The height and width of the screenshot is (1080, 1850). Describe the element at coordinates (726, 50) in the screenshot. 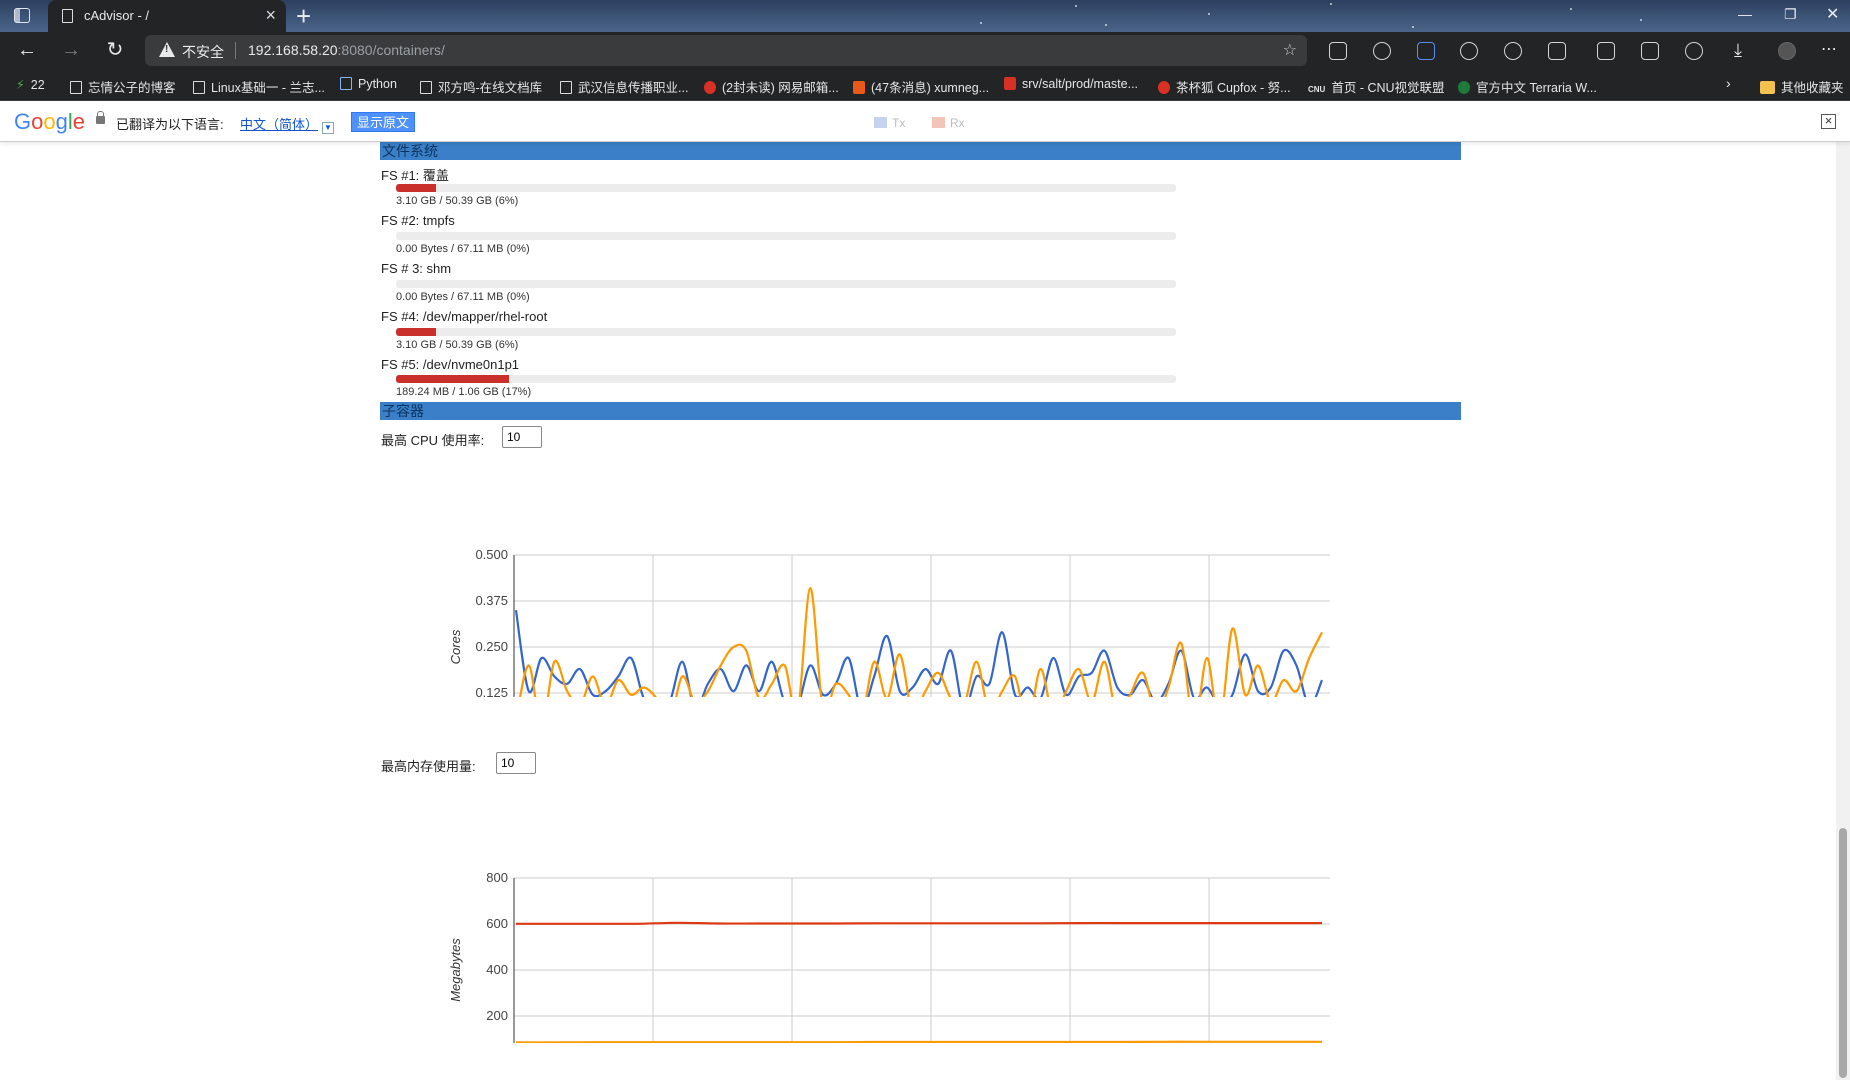

I see `address-bar: 不安全 192.168.58.20:8080/containers/ ☆` at that location.